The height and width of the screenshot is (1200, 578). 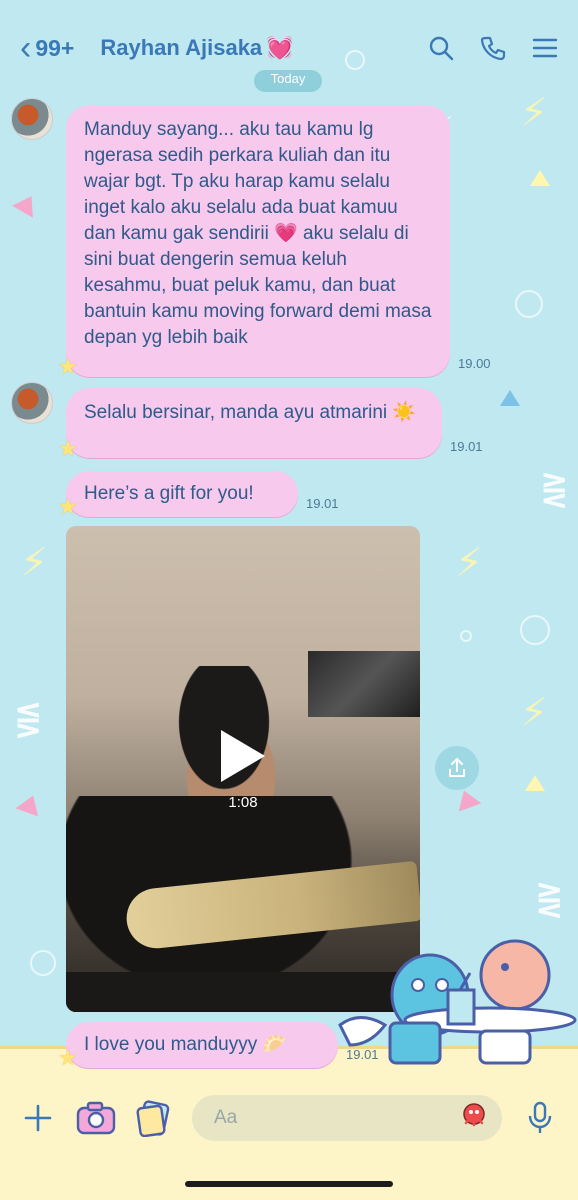 What do you see at coordinates (28, 720) in the screenshot?
I see `zigzag-decoration: ⋚` at bounding box center [28, 720].